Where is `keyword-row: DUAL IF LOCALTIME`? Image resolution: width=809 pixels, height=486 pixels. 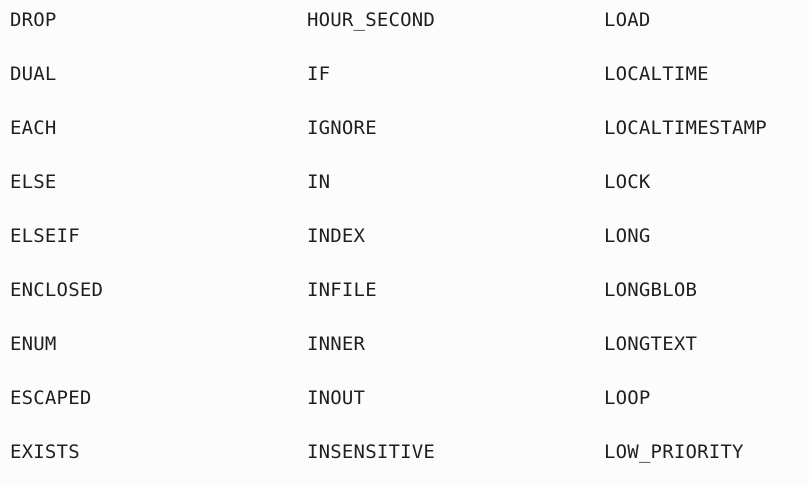 keyword-row: DUAL IF LOCALTIME is located at coordinates (404, 81).